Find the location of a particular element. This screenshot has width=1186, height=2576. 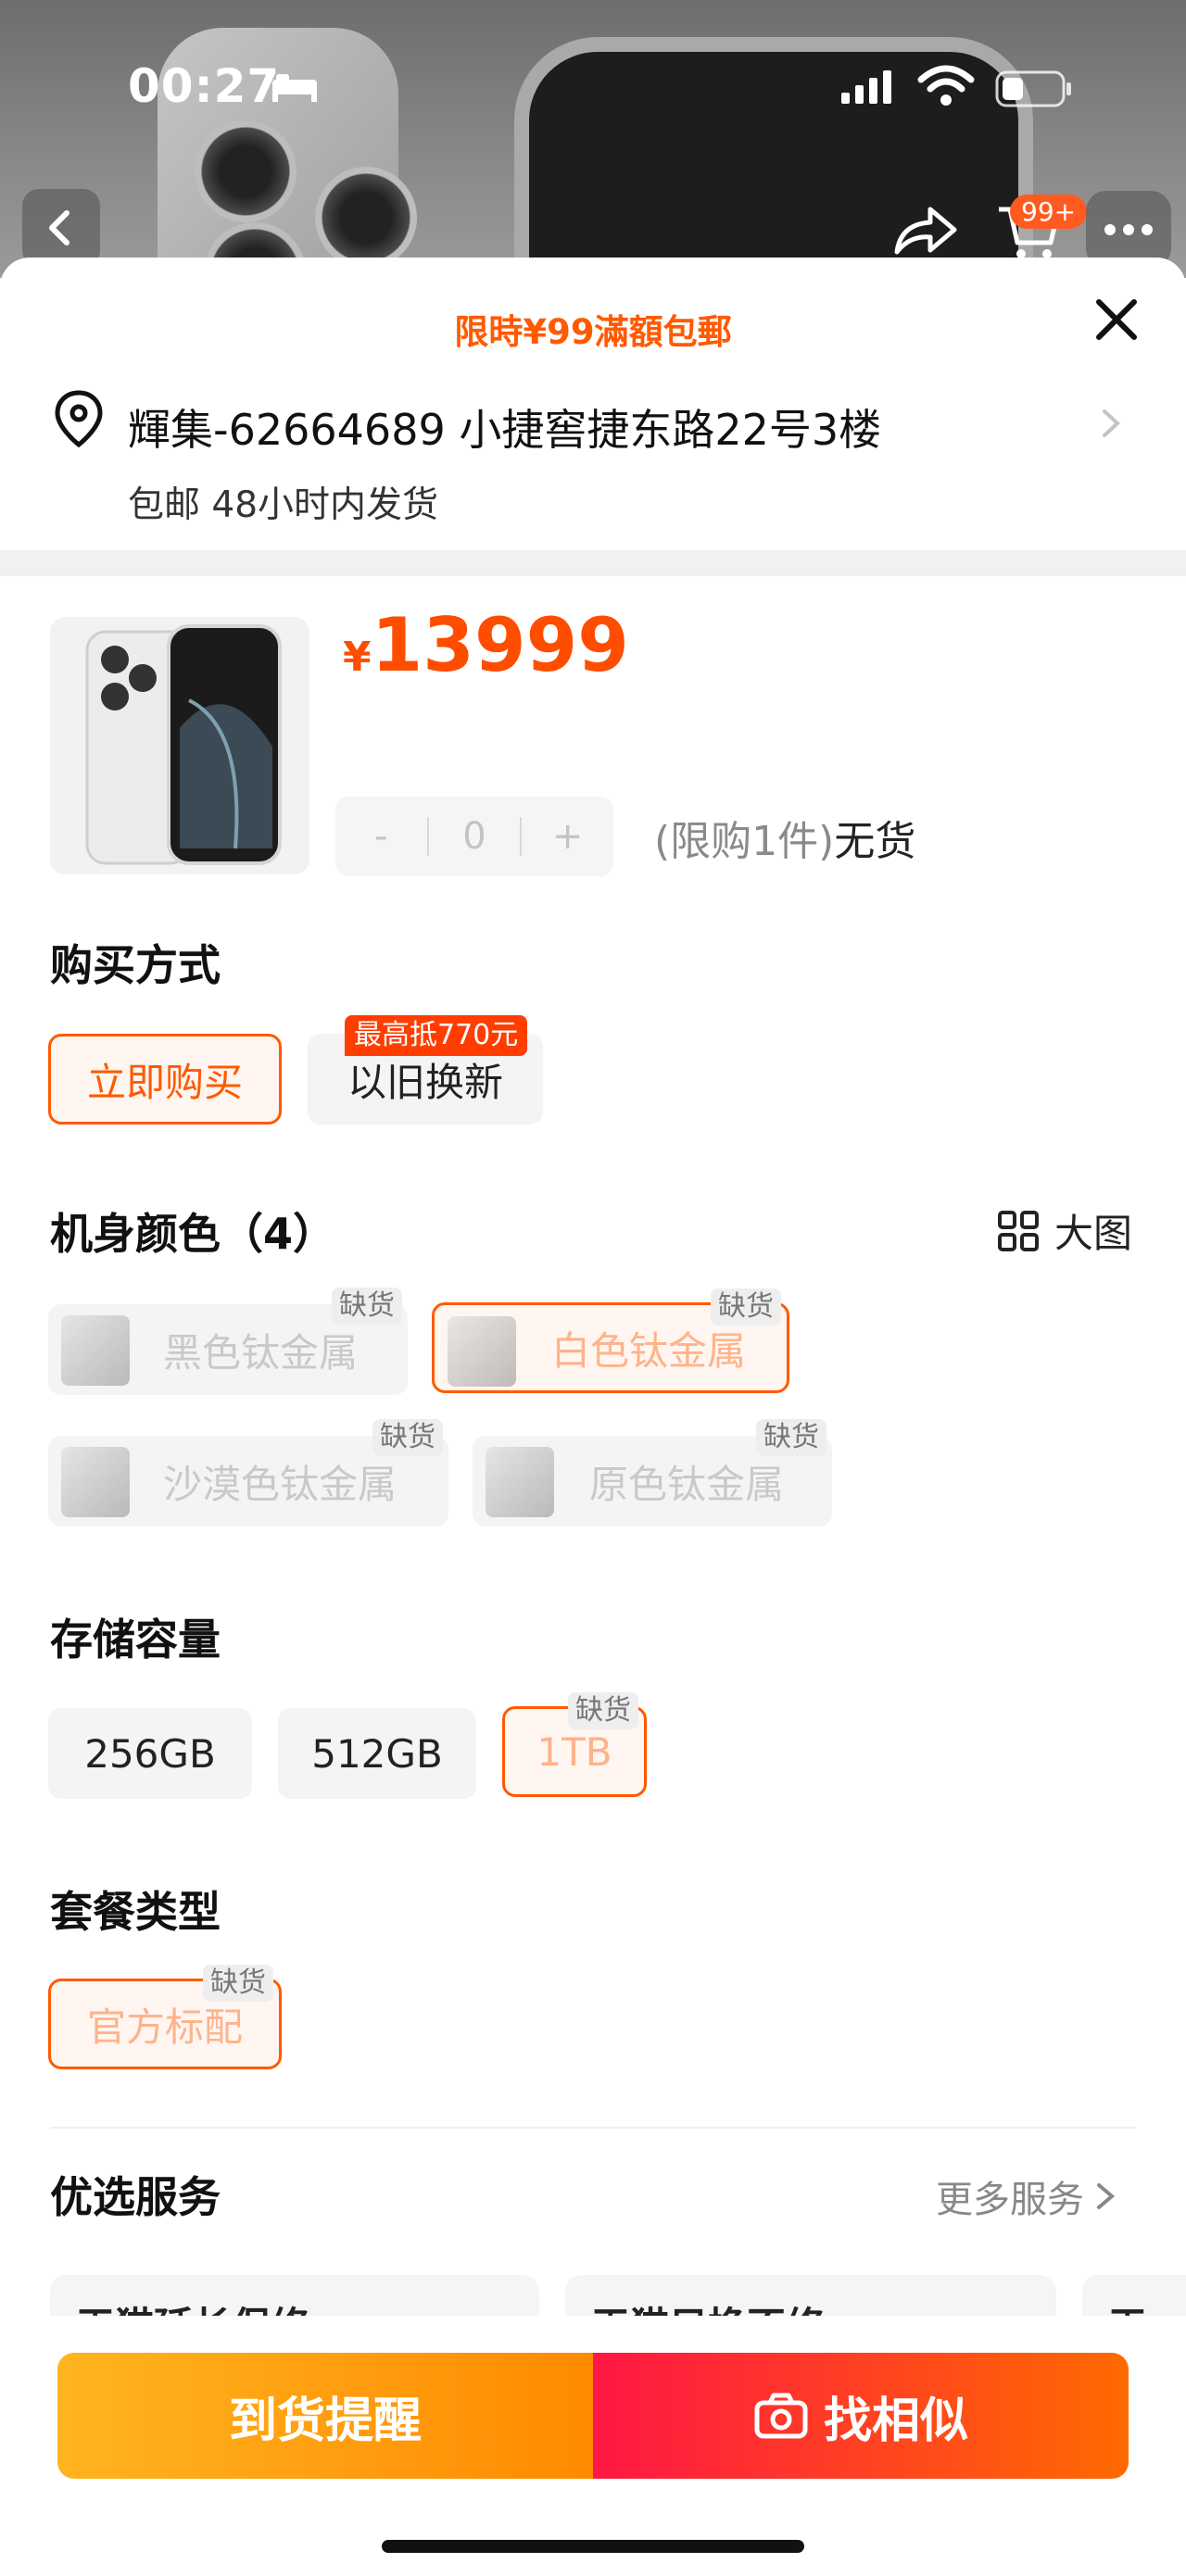

big-image-toggle: 大图 is located at coordinates (1064, 1230).